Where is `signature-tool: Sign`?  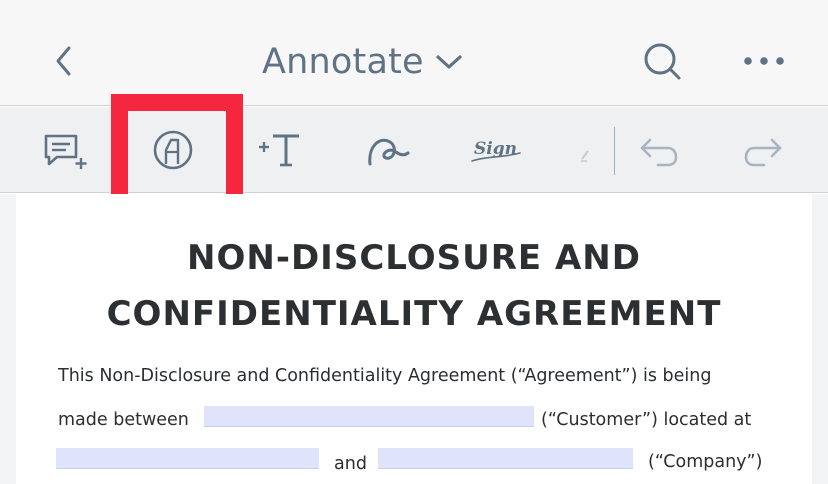 signature-tool: Sign is located at coordinates (498, 150).